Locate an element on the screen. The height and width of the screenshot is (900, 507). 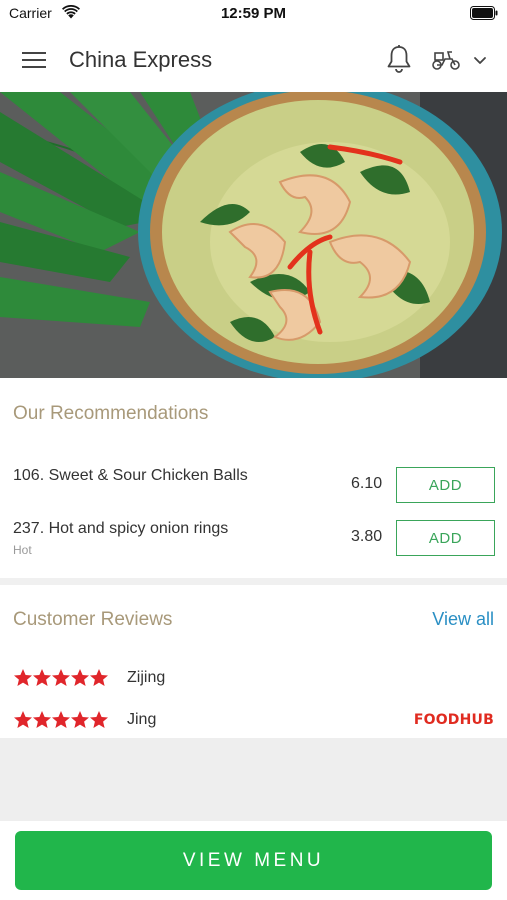
item-name: 106. Sweet & Sour Chicken Balls is located at coordinates (130, 475).